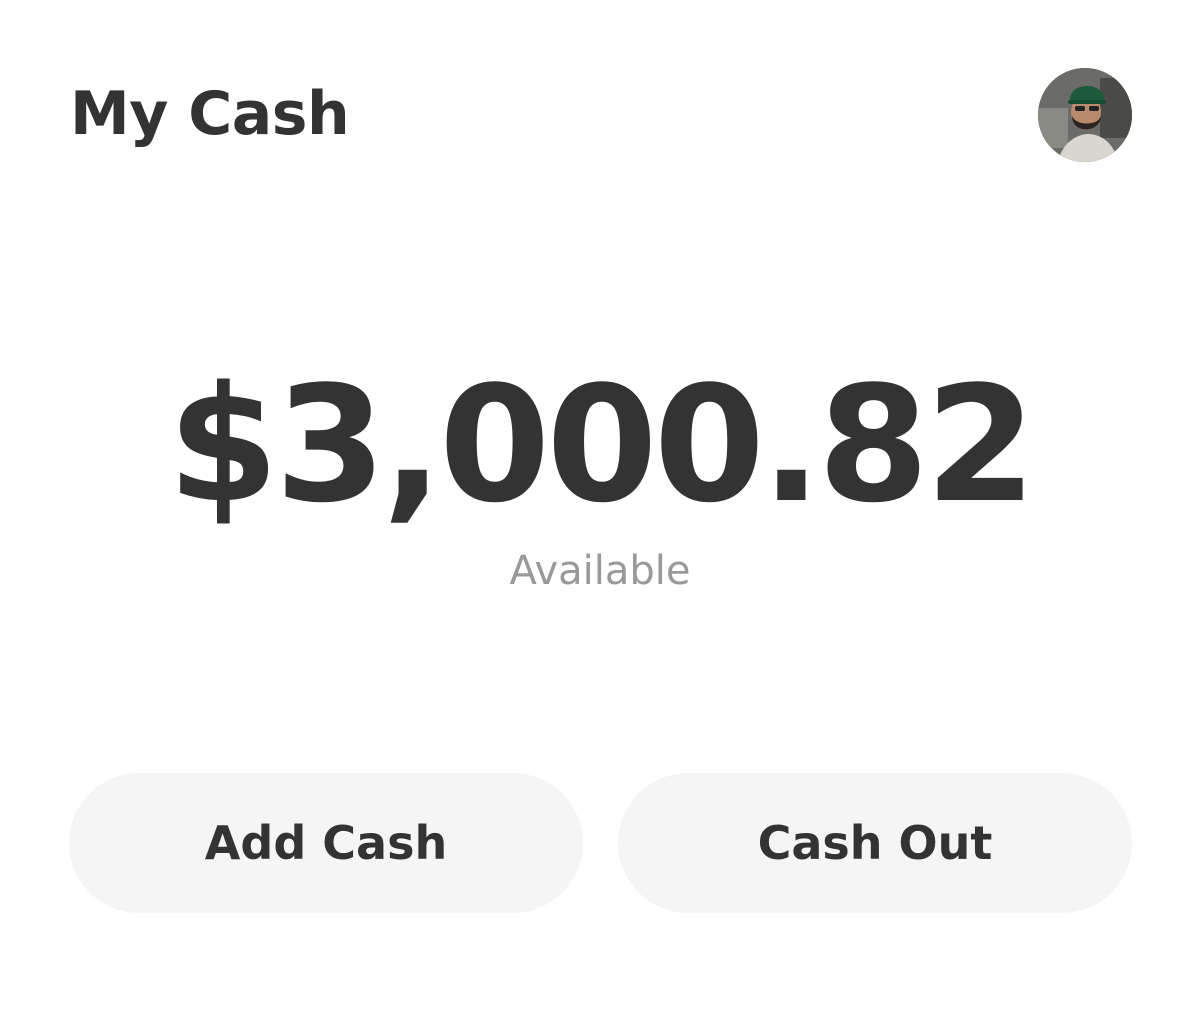 This screenshot has height=1023, width=1200. Describe the element at coordinates (875, 843) in the screenshot. I see `cash-out-button: Cash Out` at that location.